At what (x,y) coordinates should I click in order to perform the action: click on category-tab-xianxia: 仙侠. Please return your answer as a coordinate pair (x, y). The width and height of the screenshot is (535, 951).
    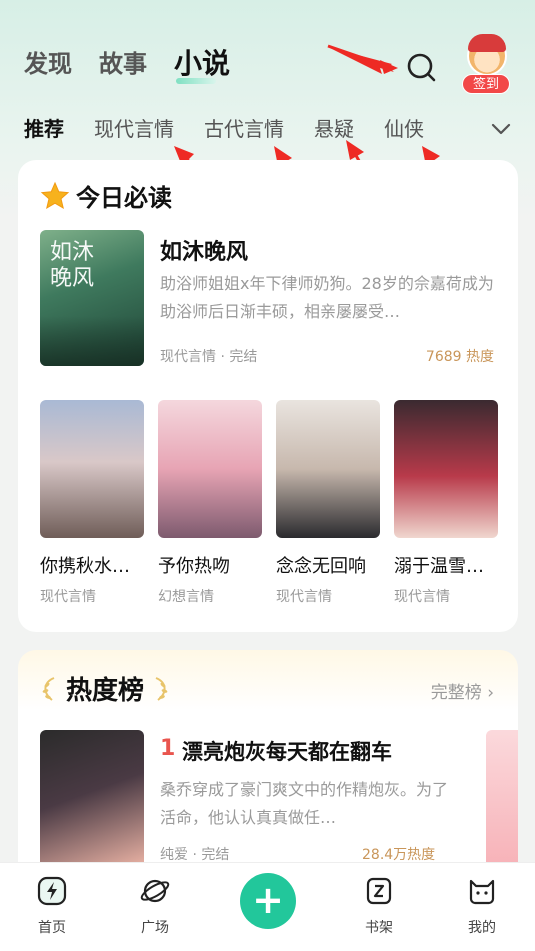
    Looking at the image, I should click on (404, 129).